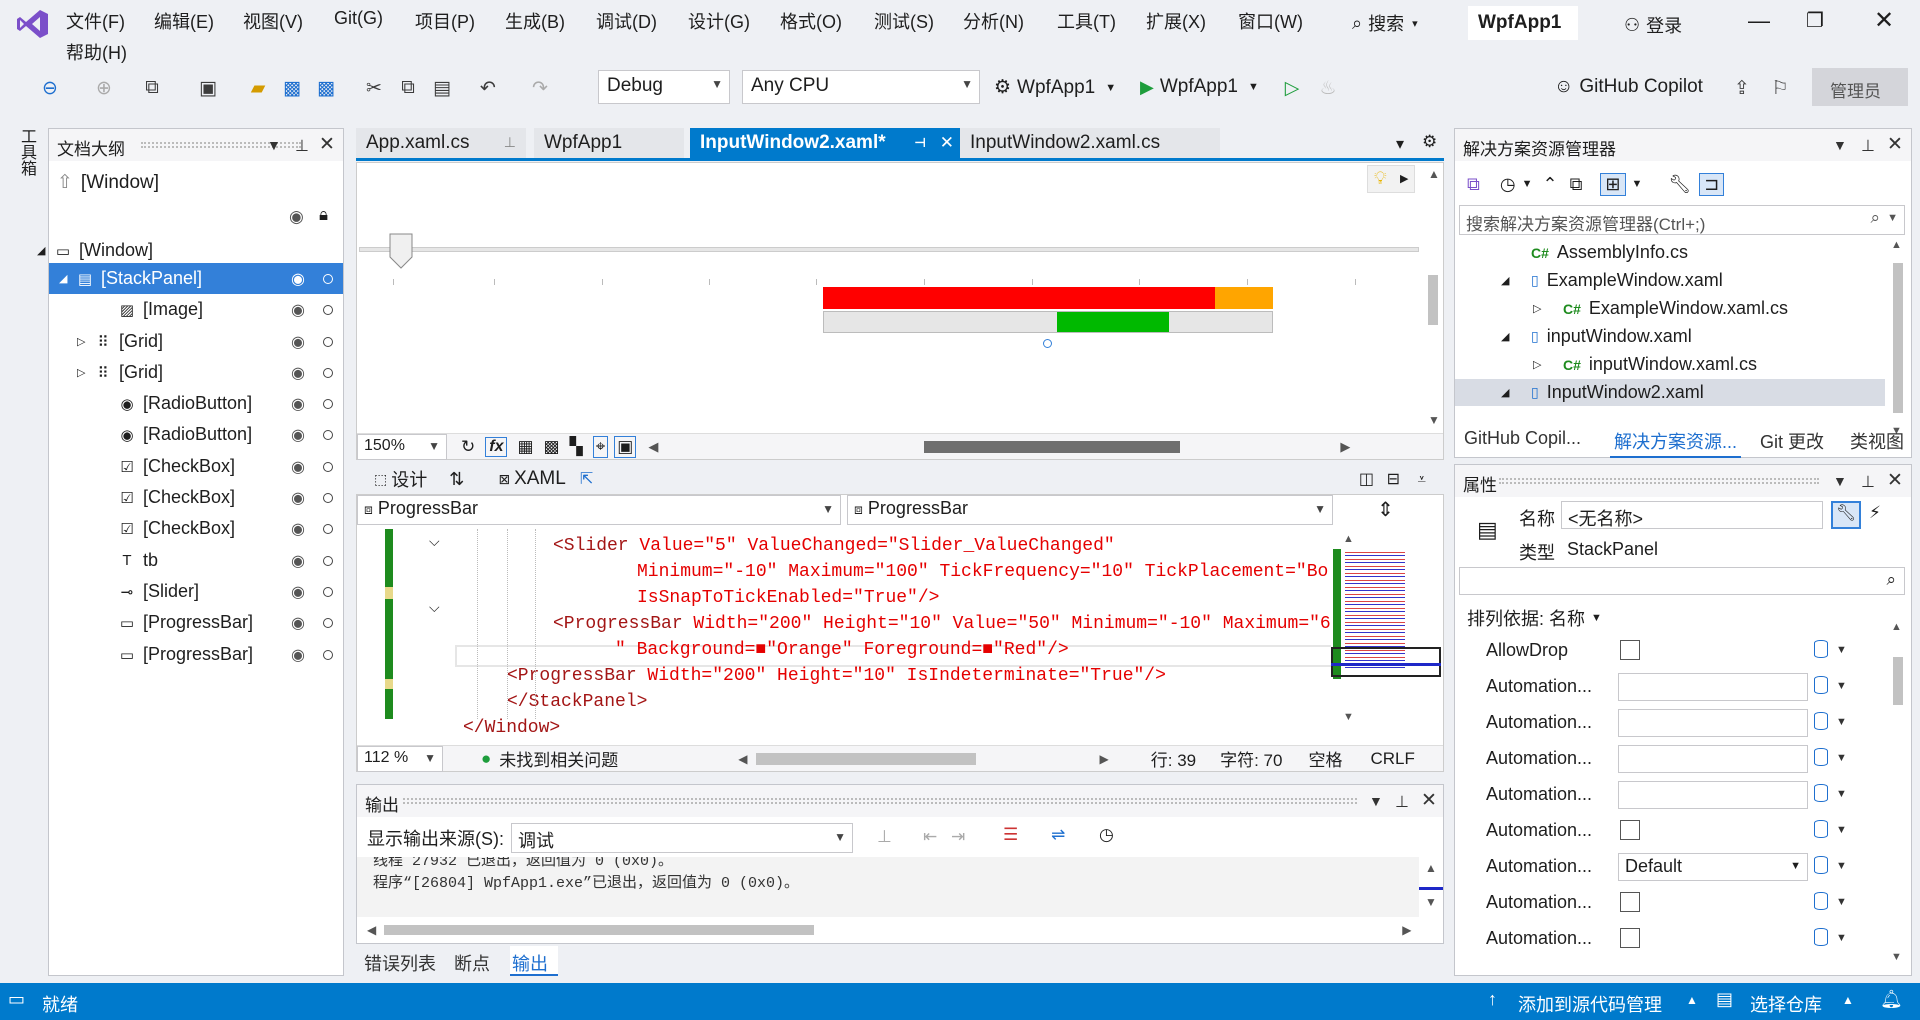 The image size is (1920, 1020). What do you see at coordinates (1712, 184) in the screenshot?
I see `preview-icon: ⊐` at bounding box center [1712, 184].